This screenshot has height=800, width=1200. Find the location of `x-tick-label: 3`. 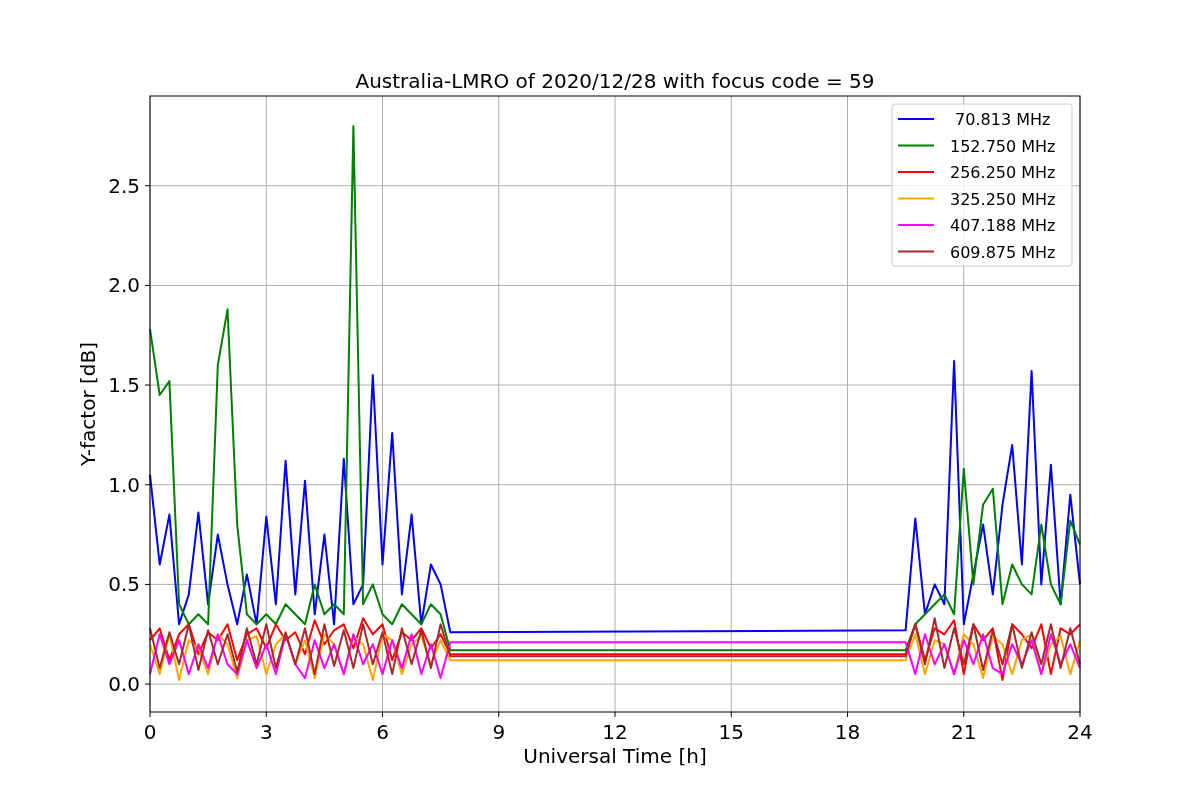

x-tick-label: 3 is located at coordinates (266, 732).